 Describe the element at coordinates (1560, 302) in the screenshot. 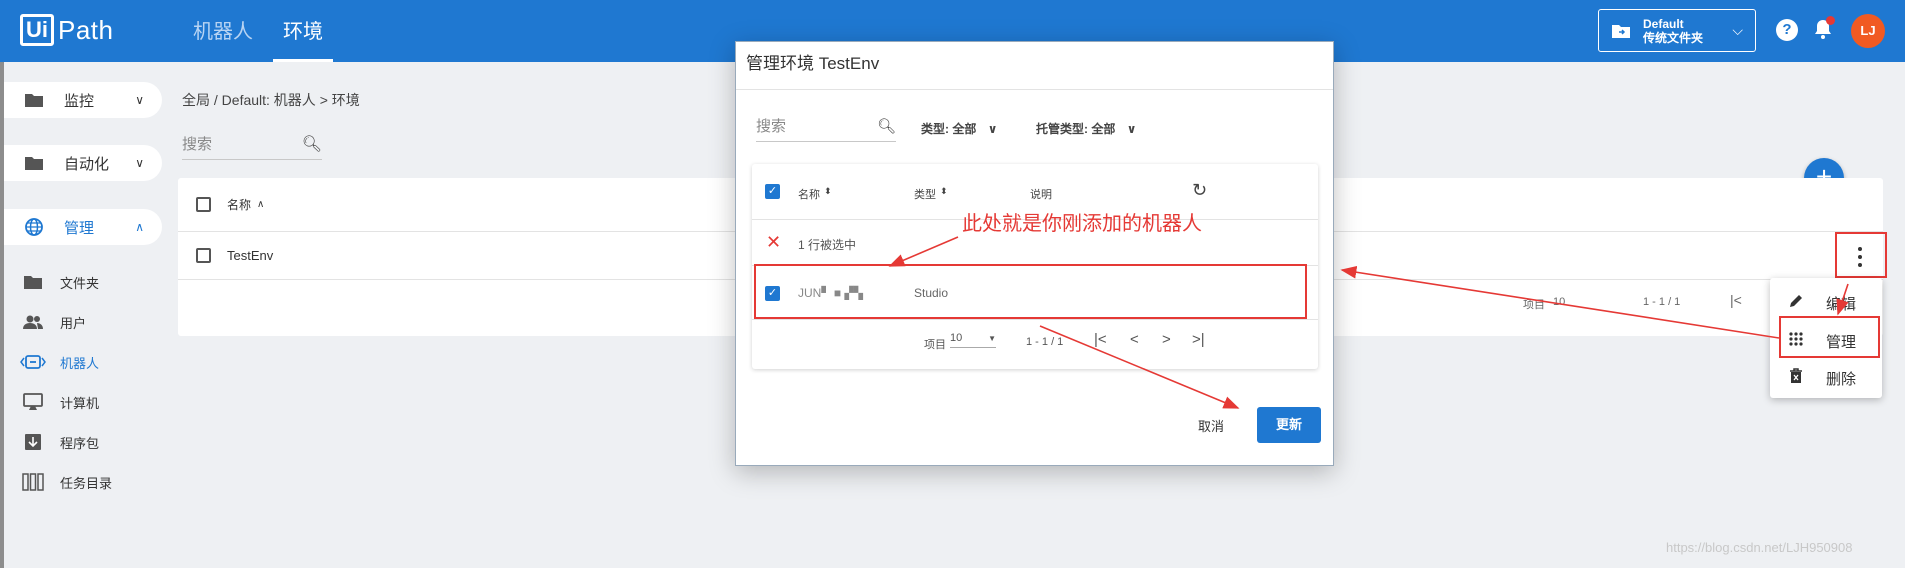

I see `arrow-from-manage` at that location.